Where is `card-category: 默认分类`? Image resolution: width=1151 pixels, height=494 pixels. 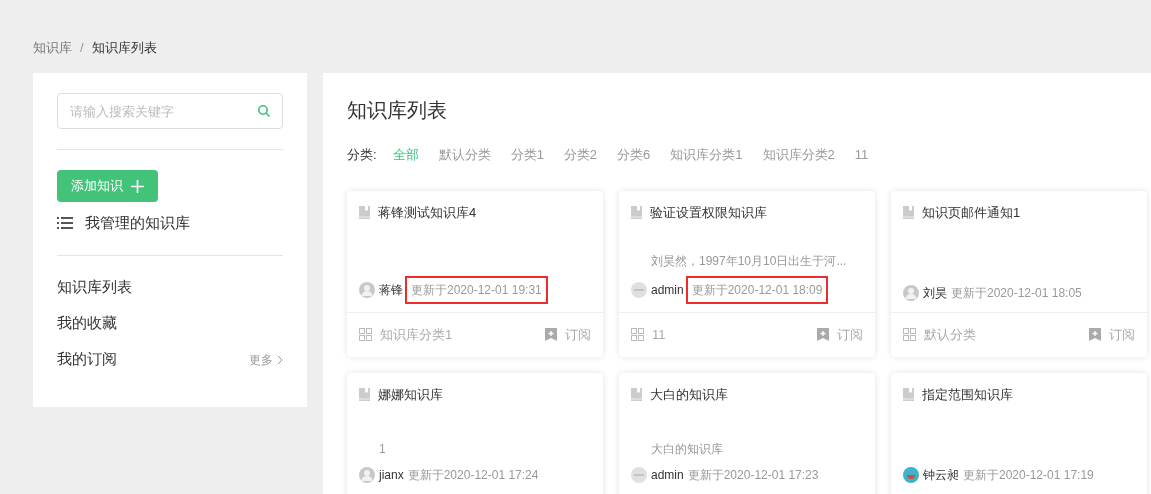
card-category: 默认分类 is located at coordinates (950, 334).